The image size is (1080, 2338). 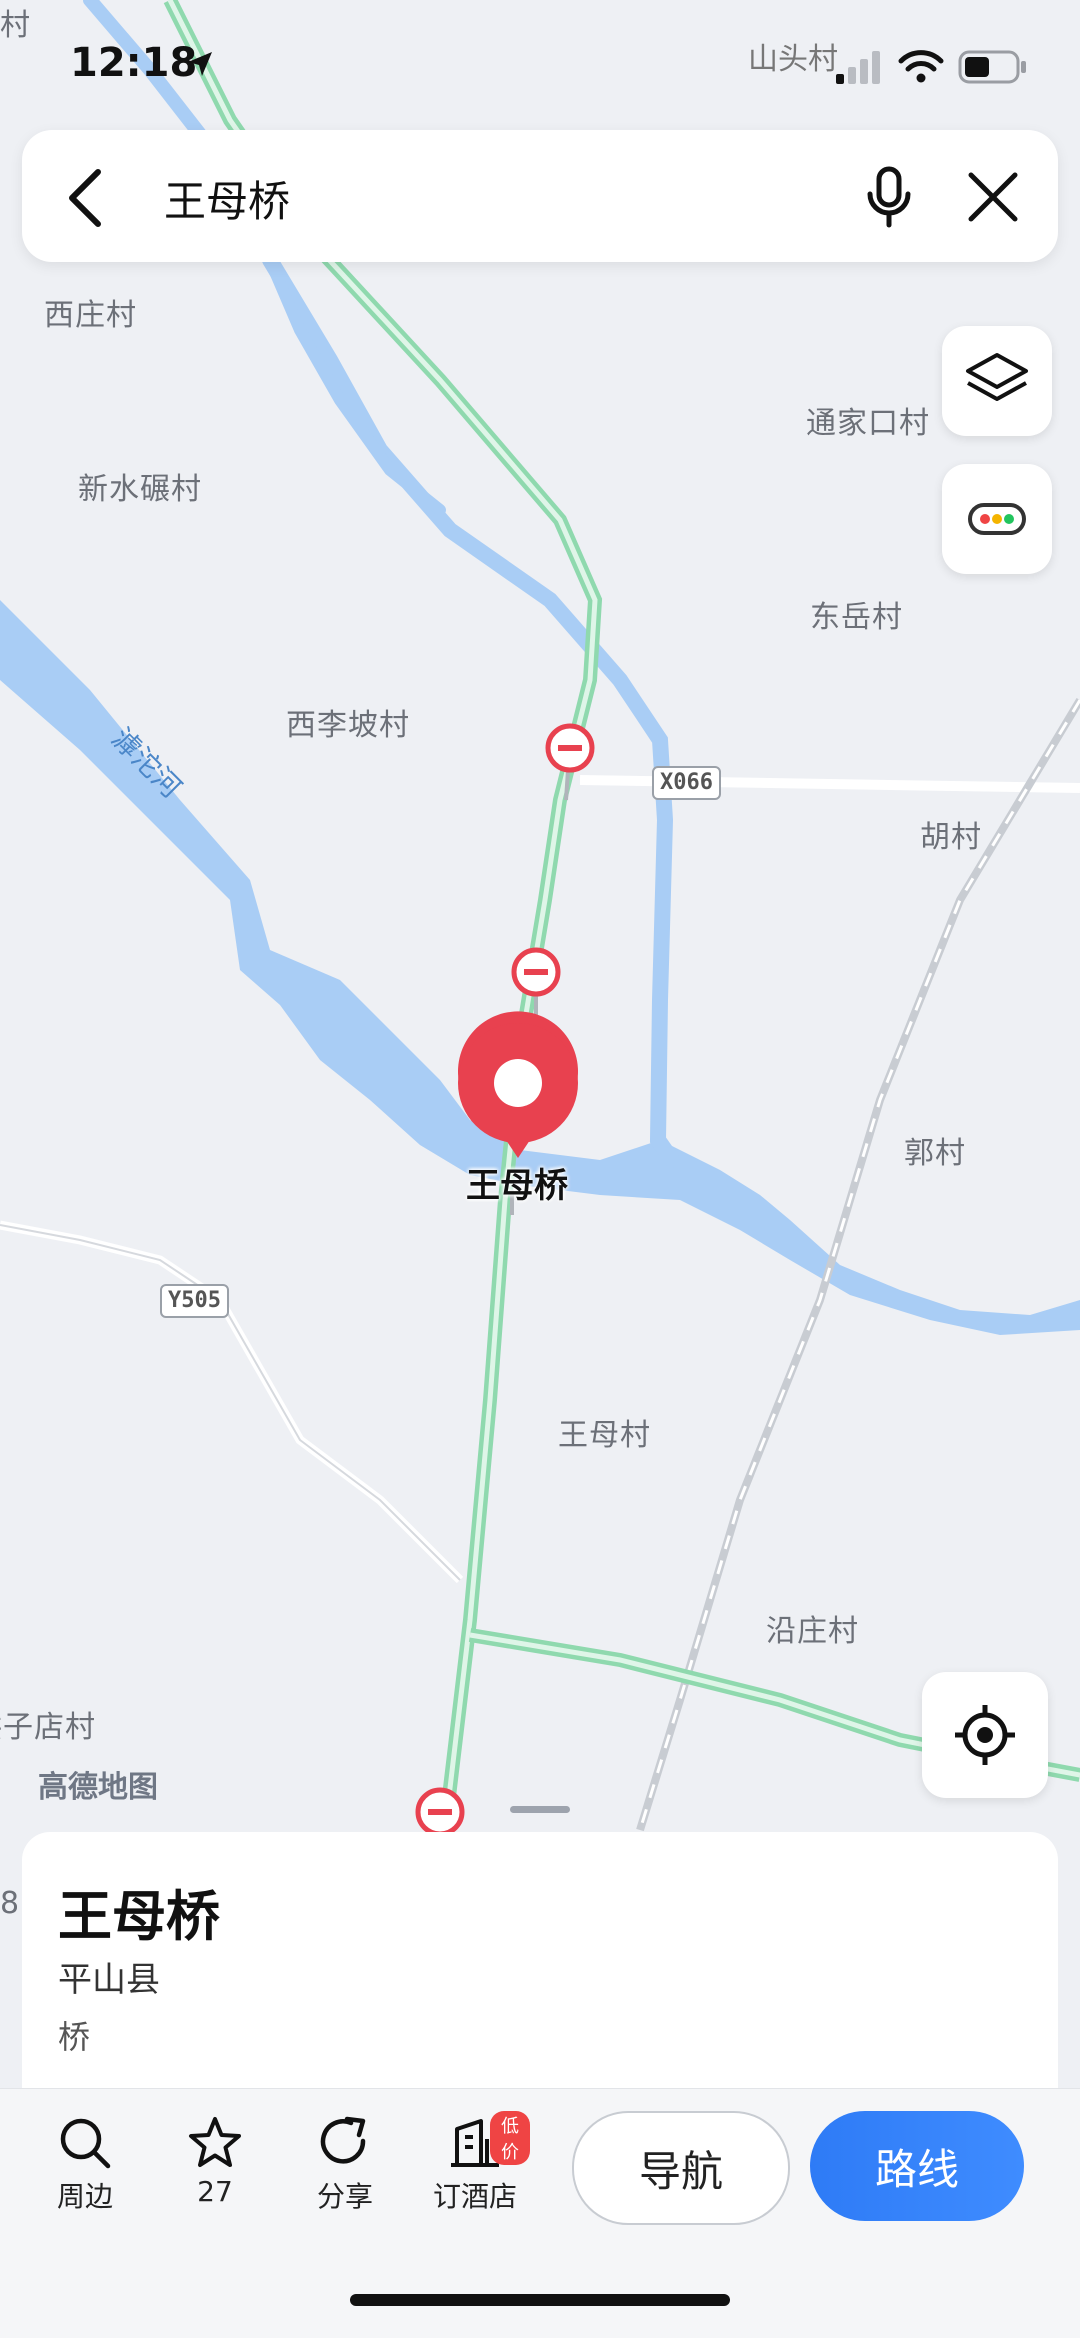 I want to click on route-button: 路线, so click(x=917, y=2166).